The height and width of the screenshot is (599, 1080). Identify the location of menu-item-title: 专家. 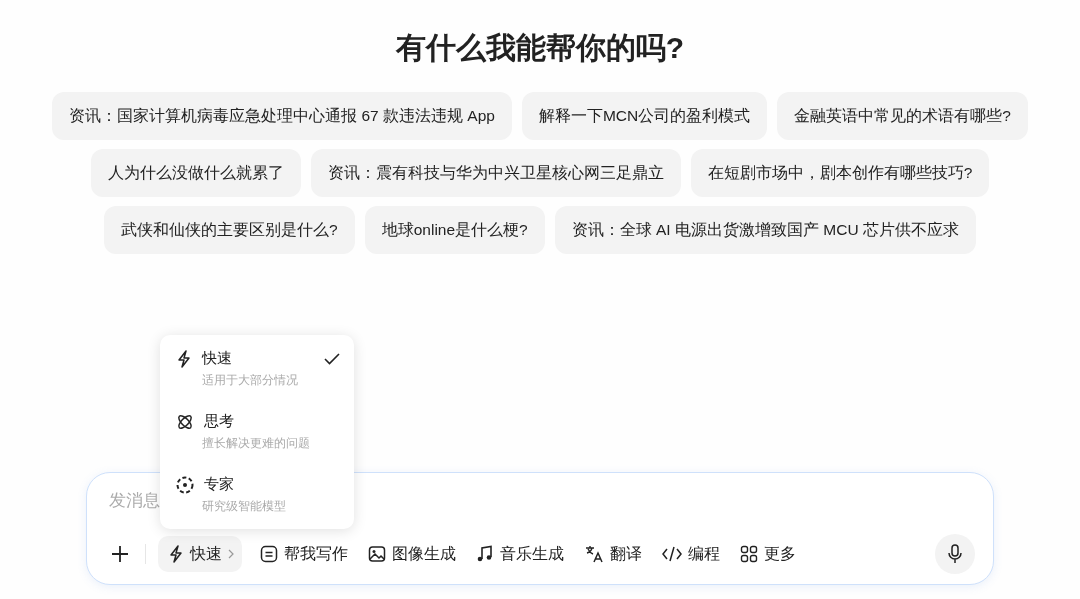
(219, 484).